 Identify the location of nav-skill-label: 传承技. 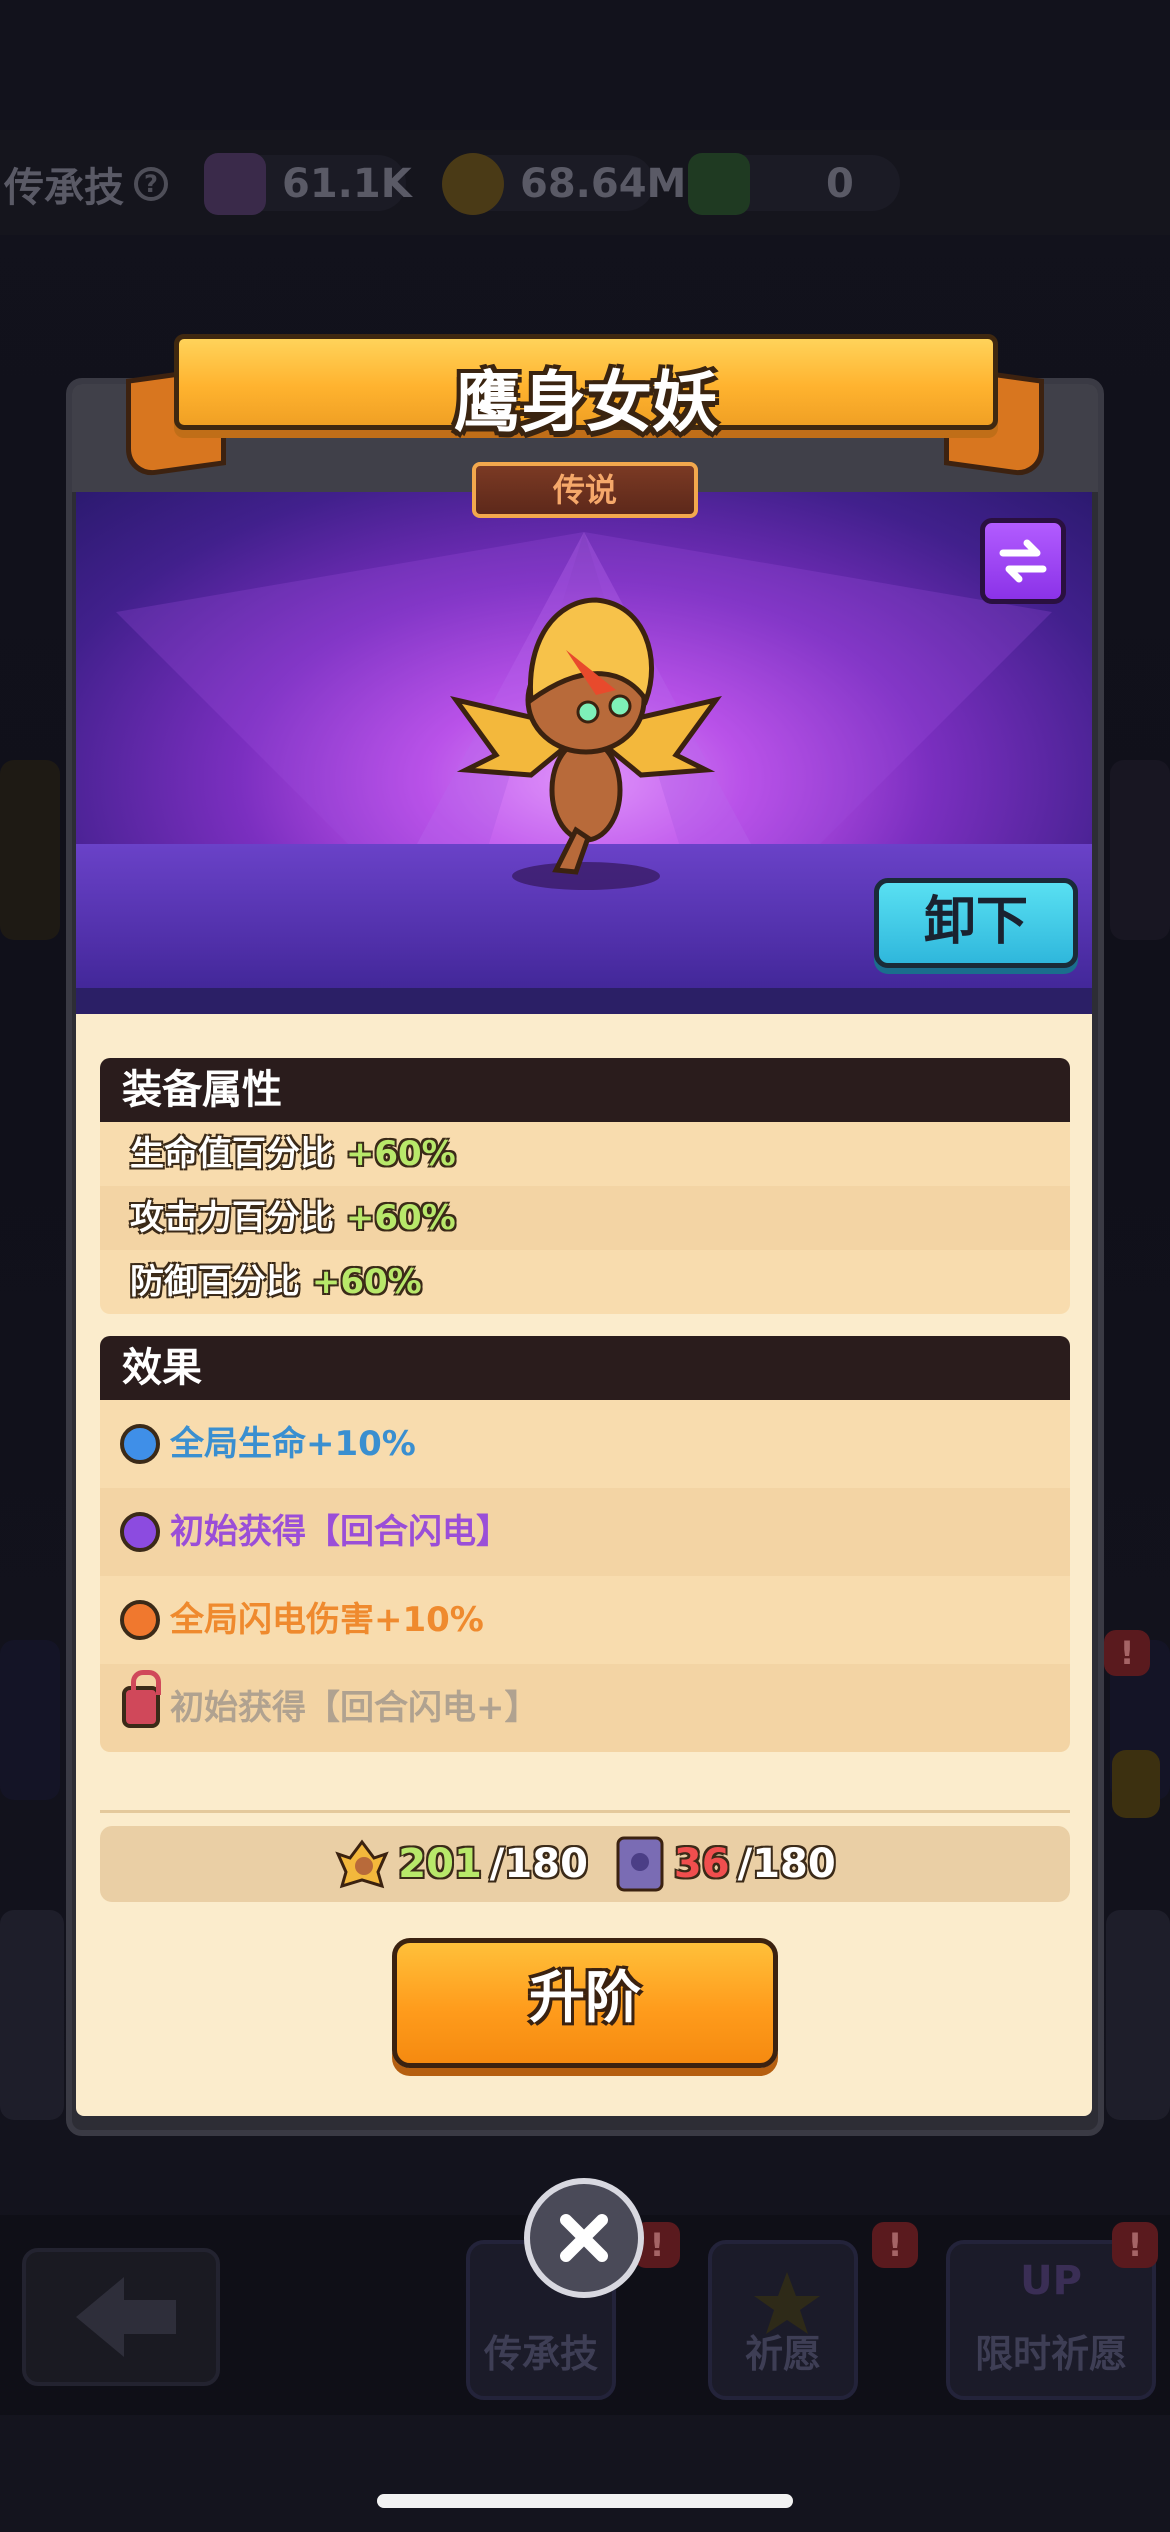
(540, 2354).